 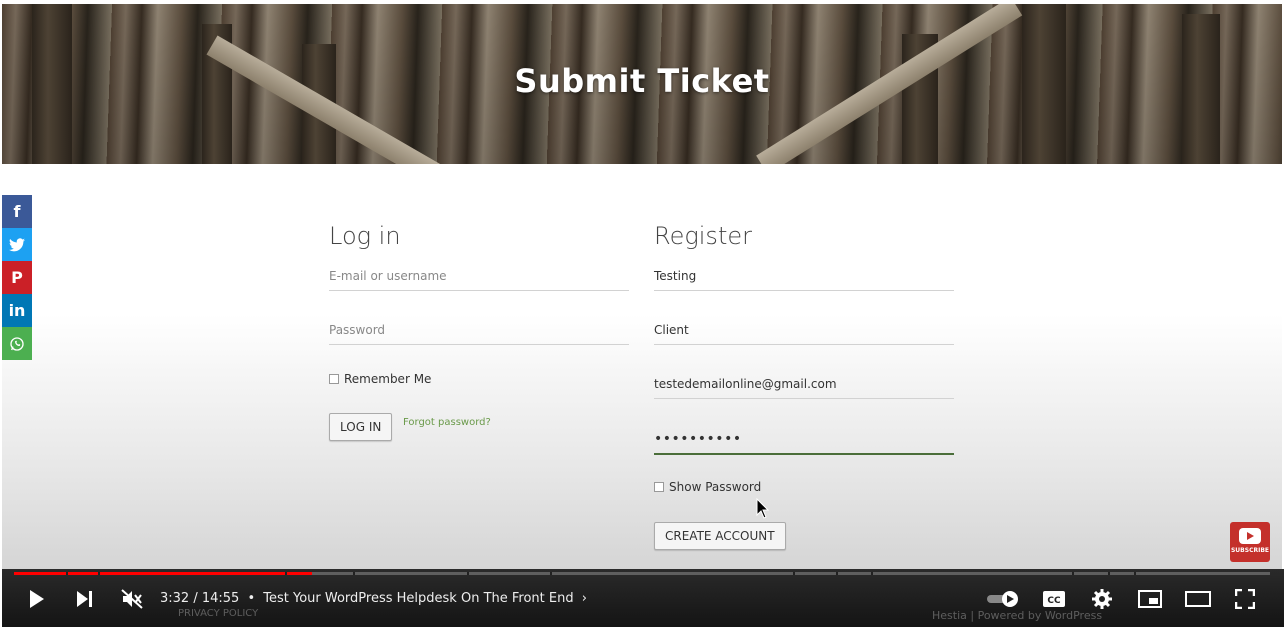 I want to click on autoplay-toggle, so click(x=1003, y=599).